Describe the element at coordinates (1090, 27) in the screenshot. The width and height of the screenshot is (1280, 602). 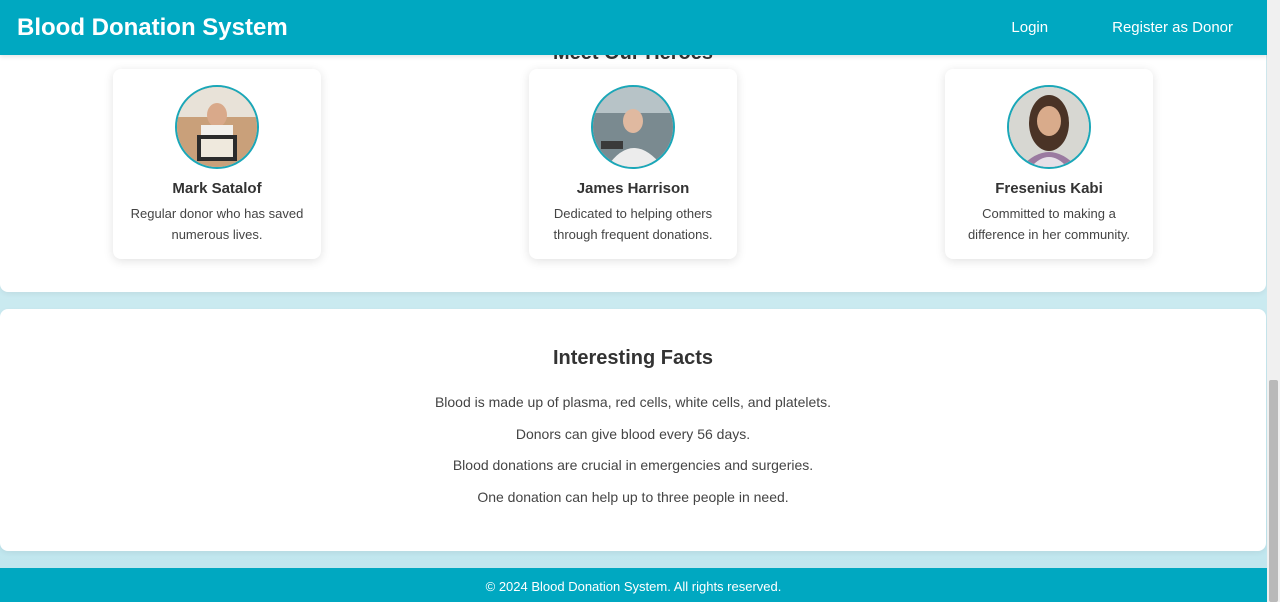
I see `nav-links: Login Register as Donor` at that location.